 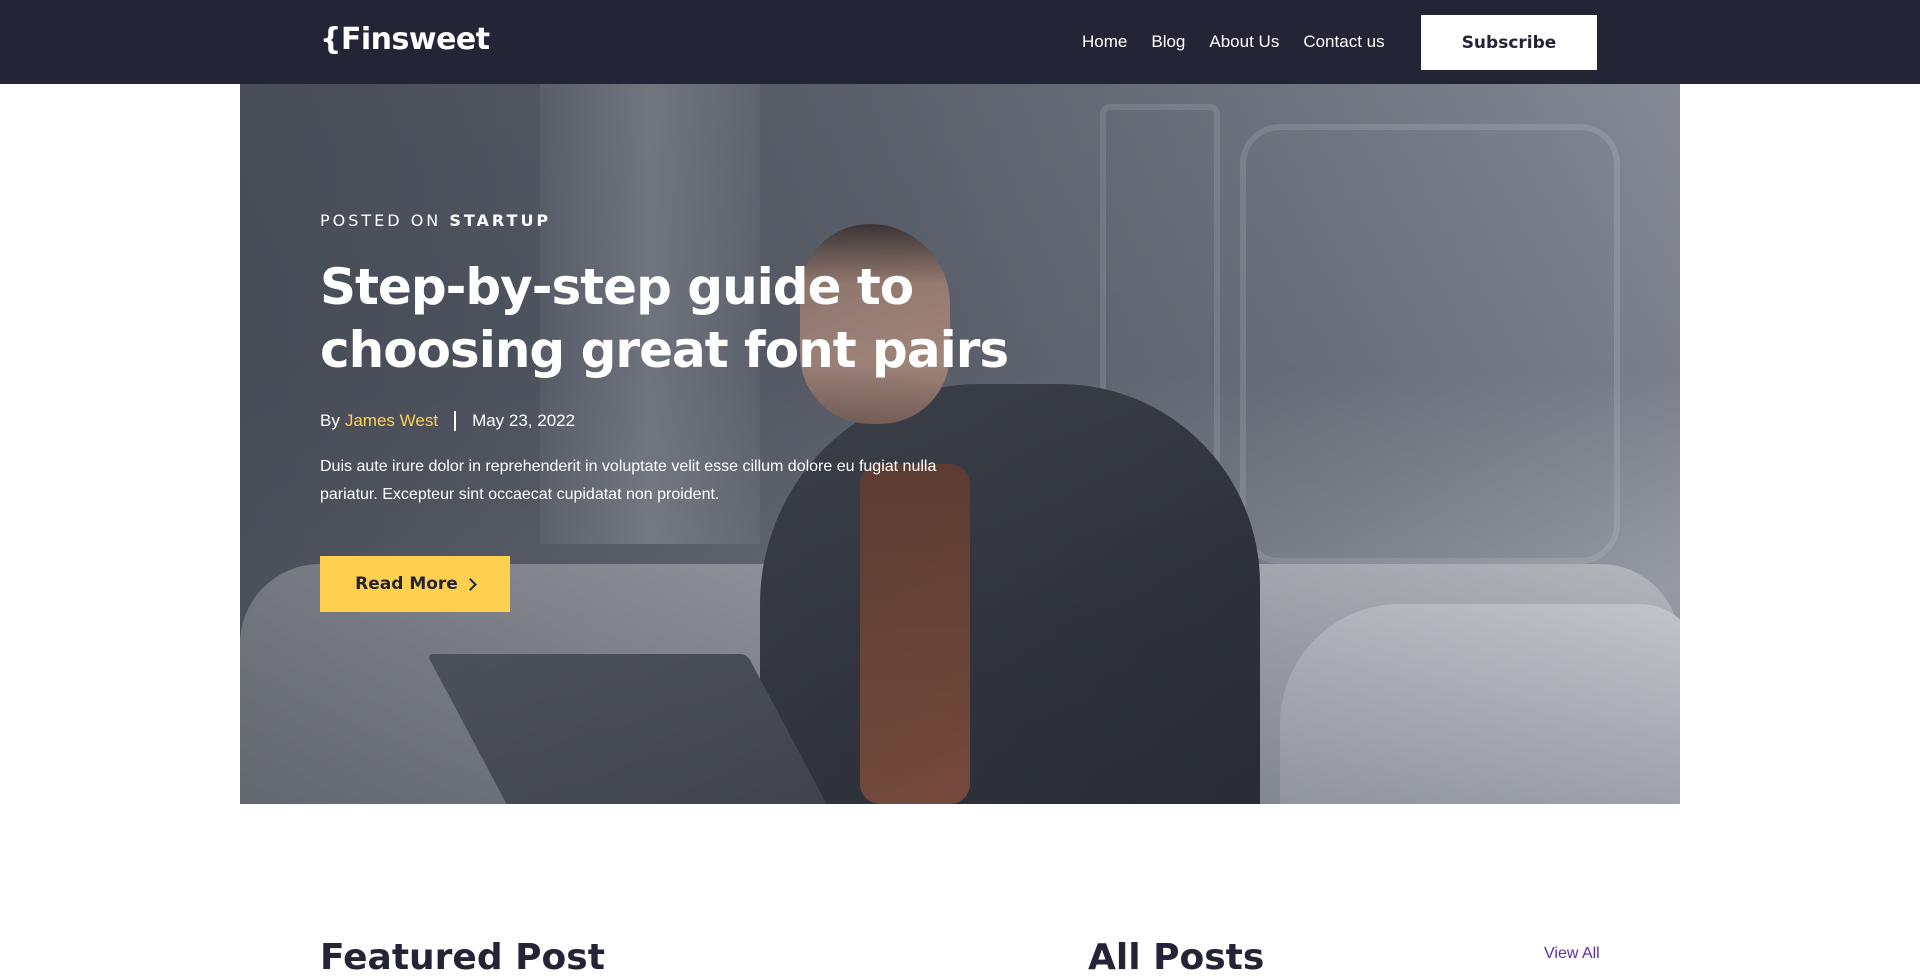 I want to click on author-link: James West, so click(x=391, y=421).